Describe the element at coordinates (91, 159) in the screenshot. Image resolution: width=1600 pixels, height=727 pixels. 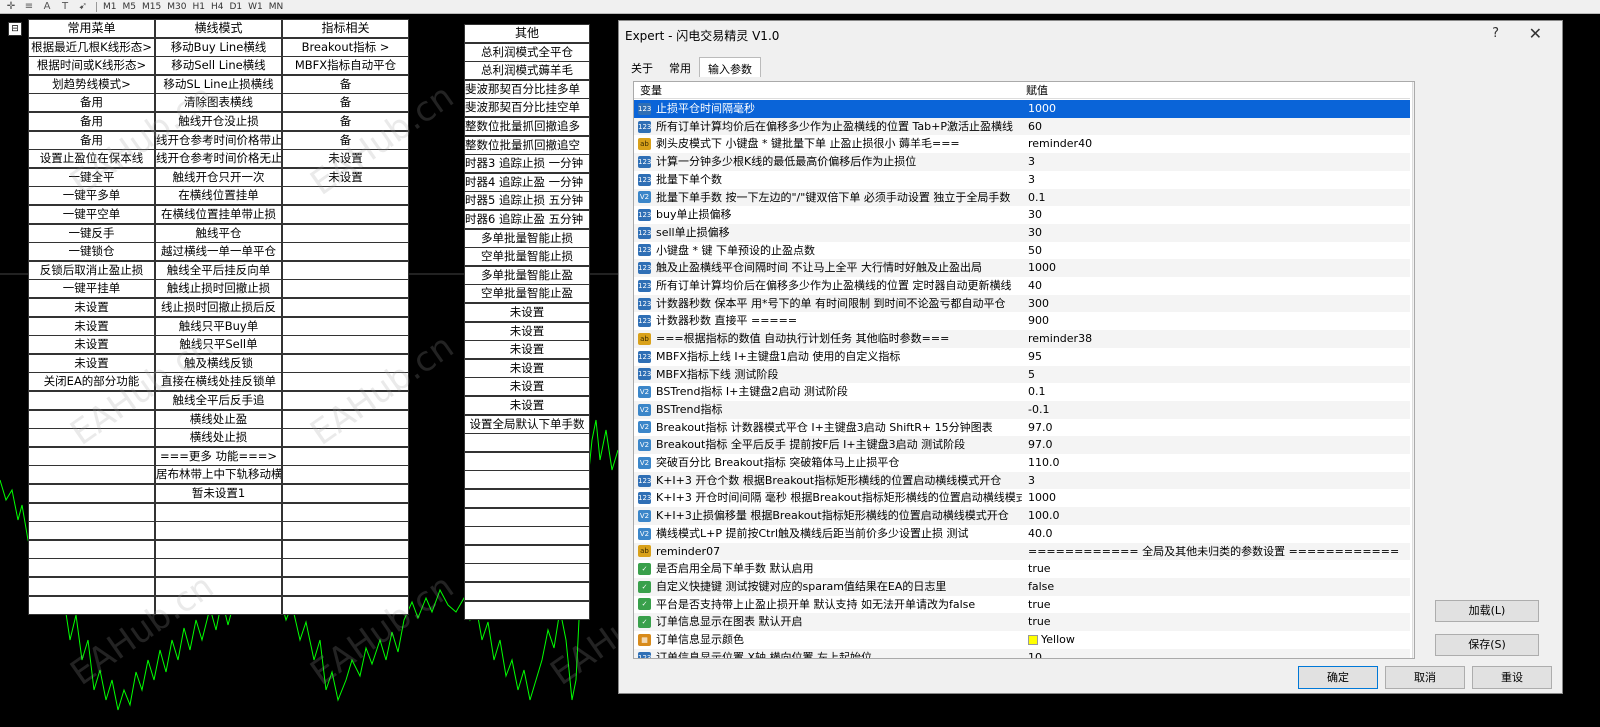
I see `grid-menu-button: 设置止盈位在保本线` at that location.